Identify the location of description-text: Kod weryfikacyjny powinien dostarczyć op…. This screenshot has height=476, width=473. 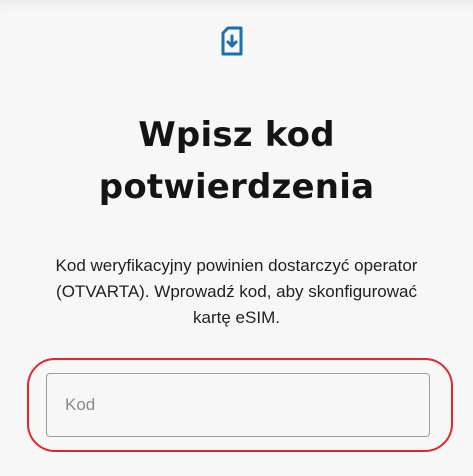
(236, 291).